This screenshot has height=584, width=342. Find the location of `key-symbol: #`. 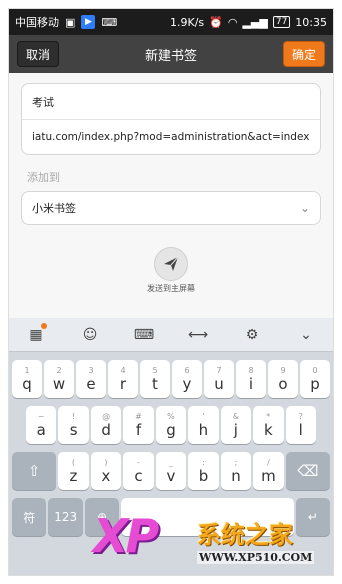

key-symbol: # is located at coordinates (138, 416).